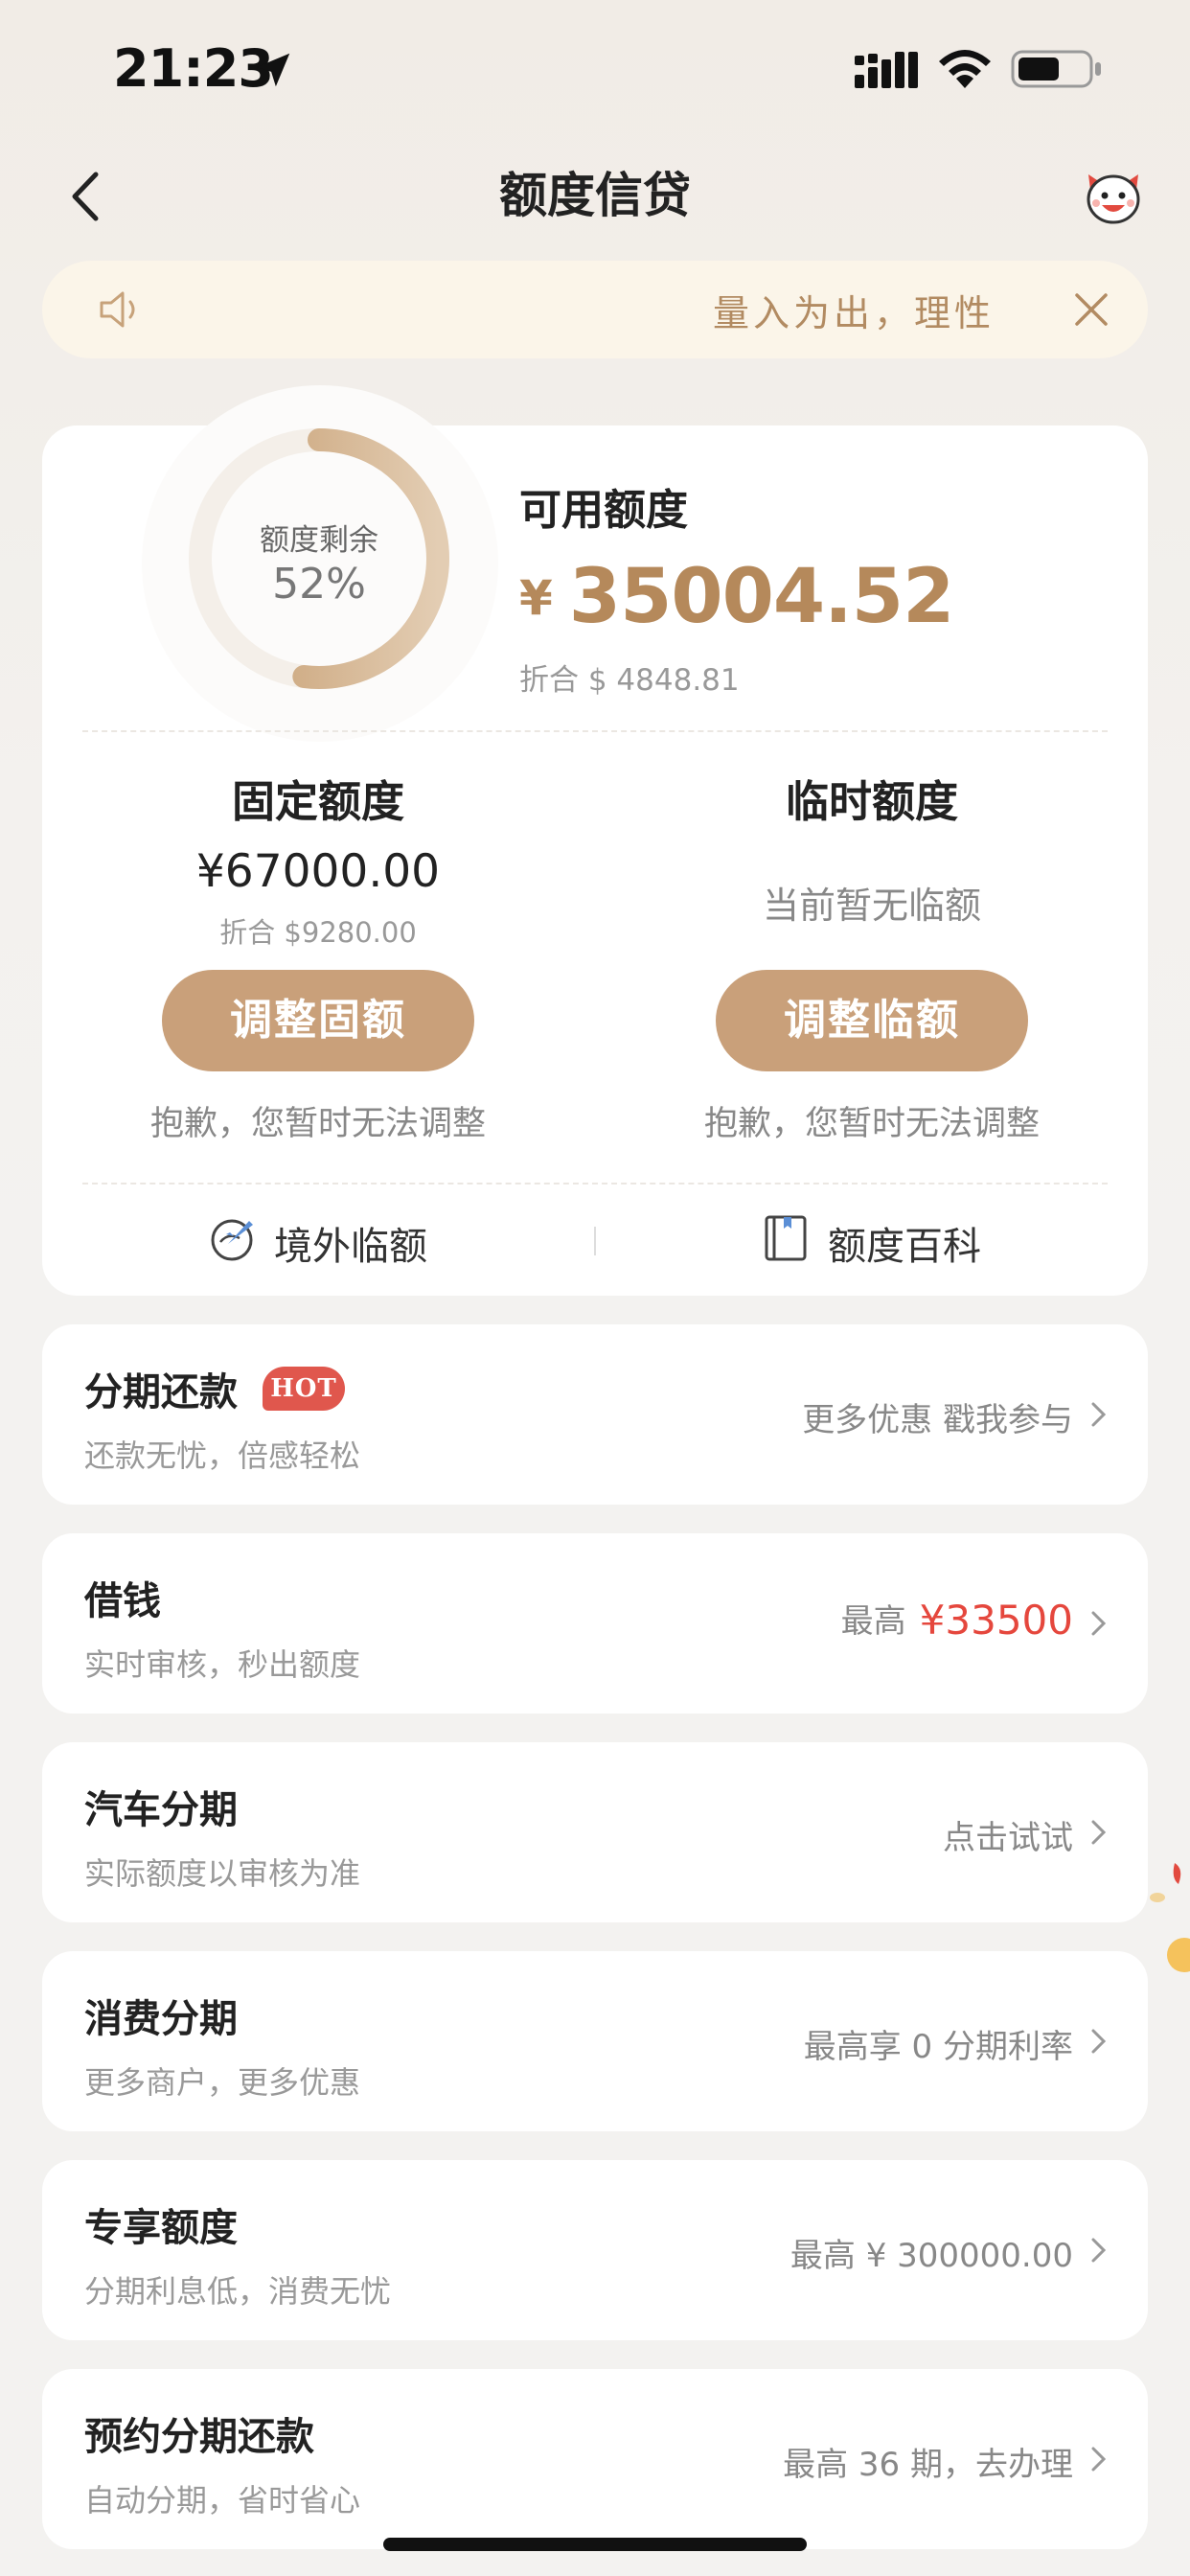  I want to click on credit-encyclopedia-link: 额度百科, so click(886, 1240).